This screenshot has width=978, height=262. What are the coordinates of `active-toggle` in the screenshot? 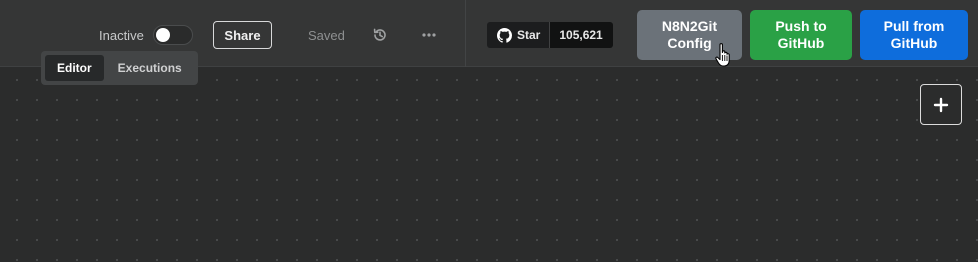 It's located at (173, 35).